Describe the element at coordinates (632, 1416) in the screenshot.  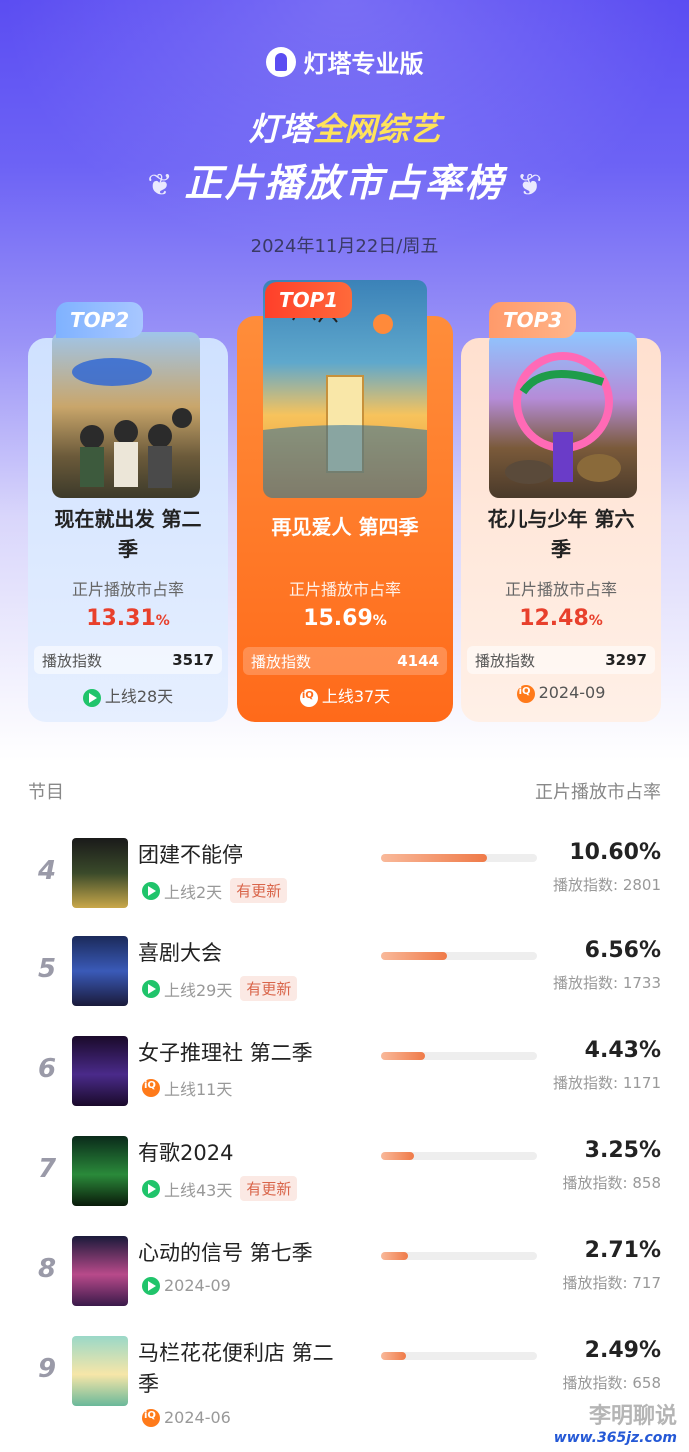
I see `watermark-author: 李明聊说` at that location.